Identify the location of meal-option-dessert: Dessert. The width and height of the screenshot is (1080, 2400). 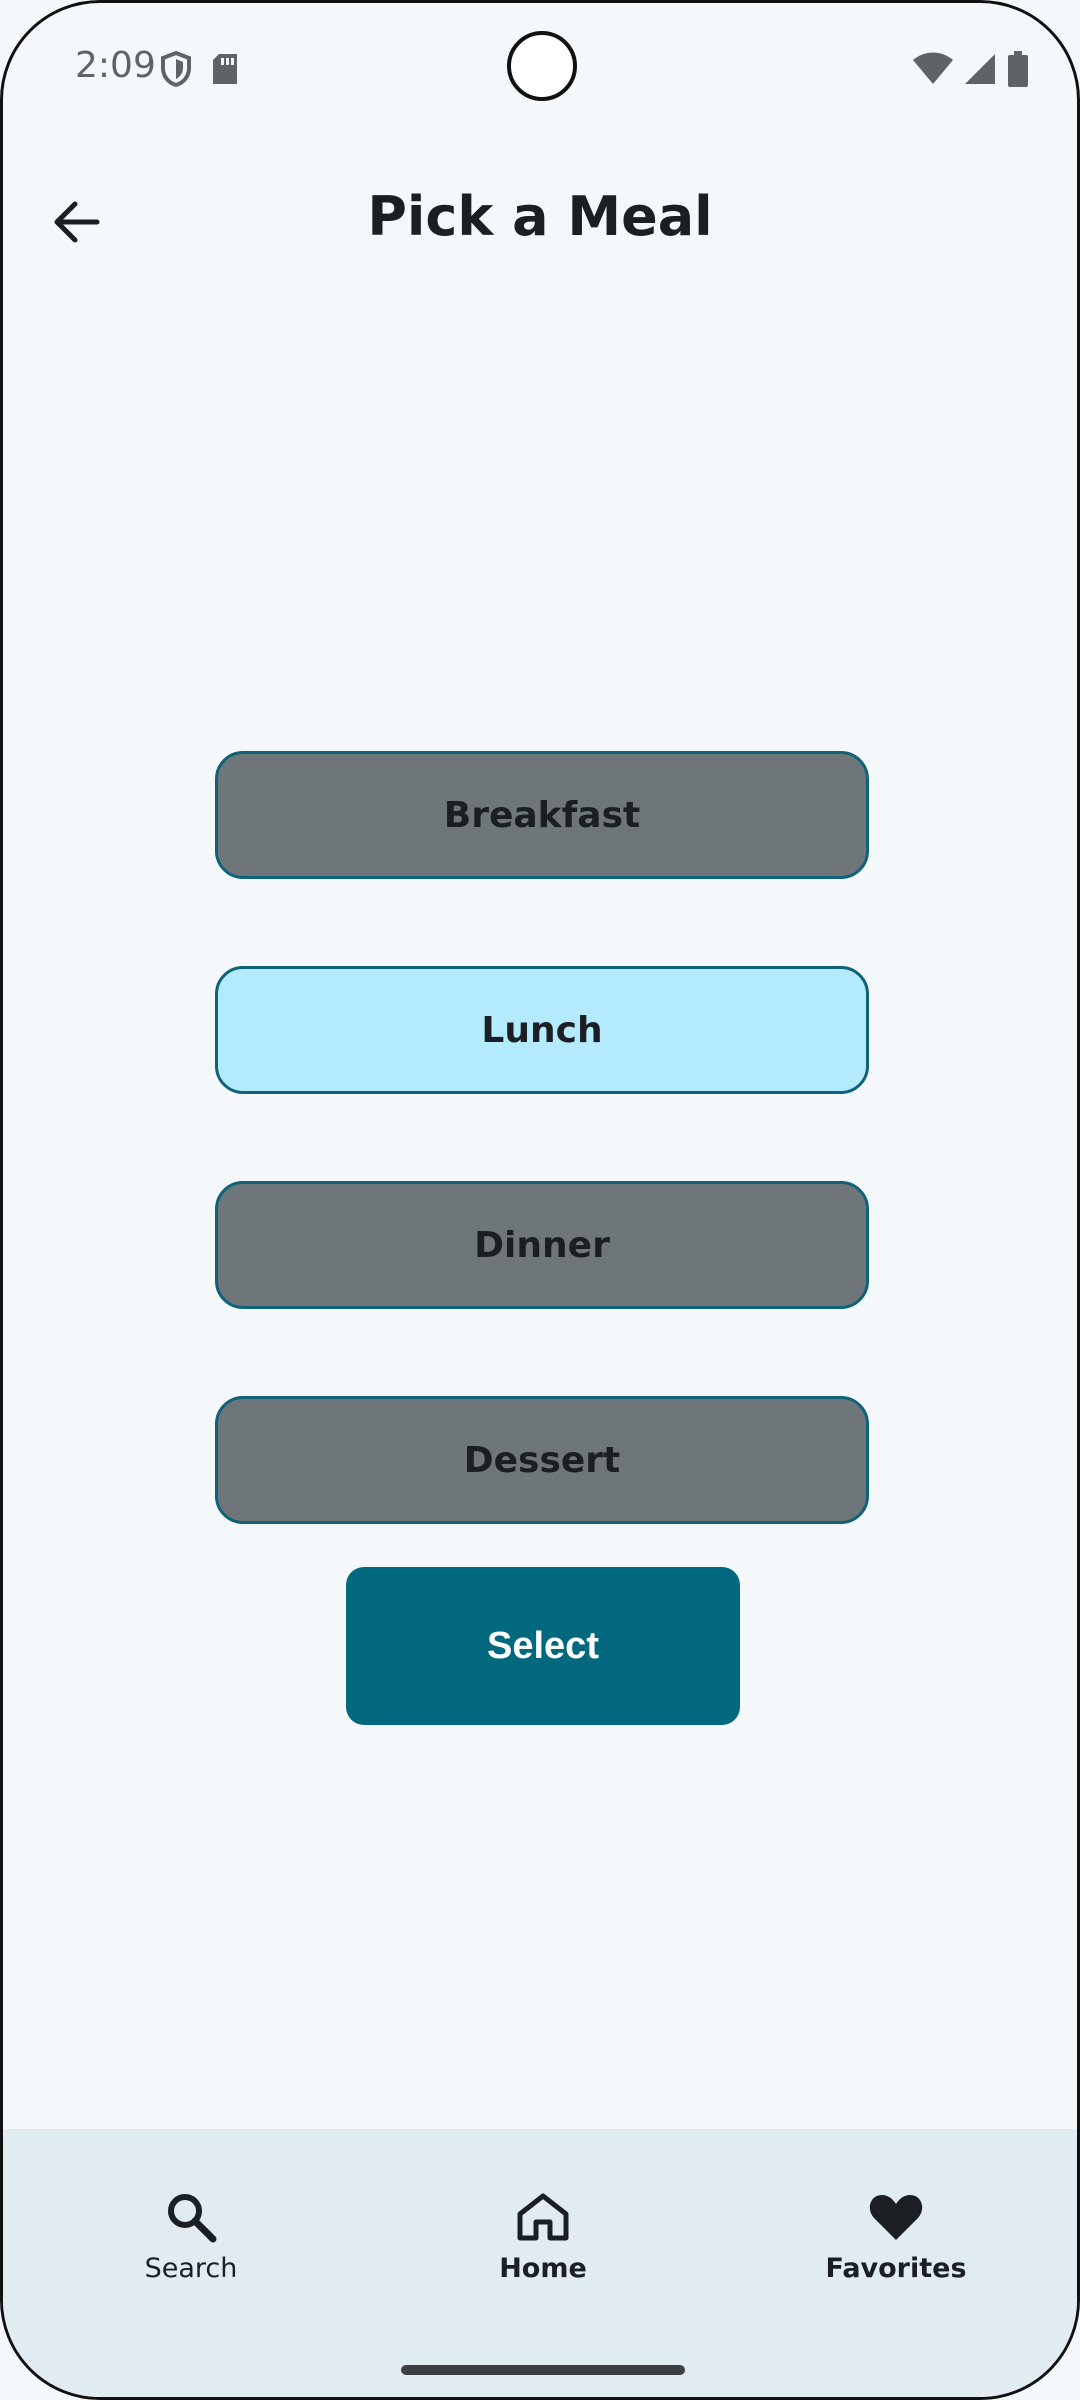
(542, 1460).